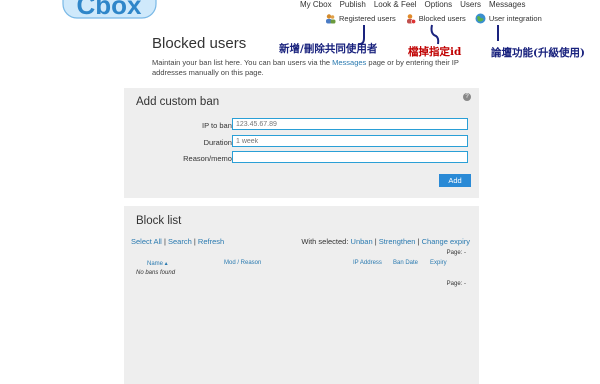  Describe the element at coordinates (242, 263) in the screenshot. I see `col-mod-reason: Mod / Reason` at that location.